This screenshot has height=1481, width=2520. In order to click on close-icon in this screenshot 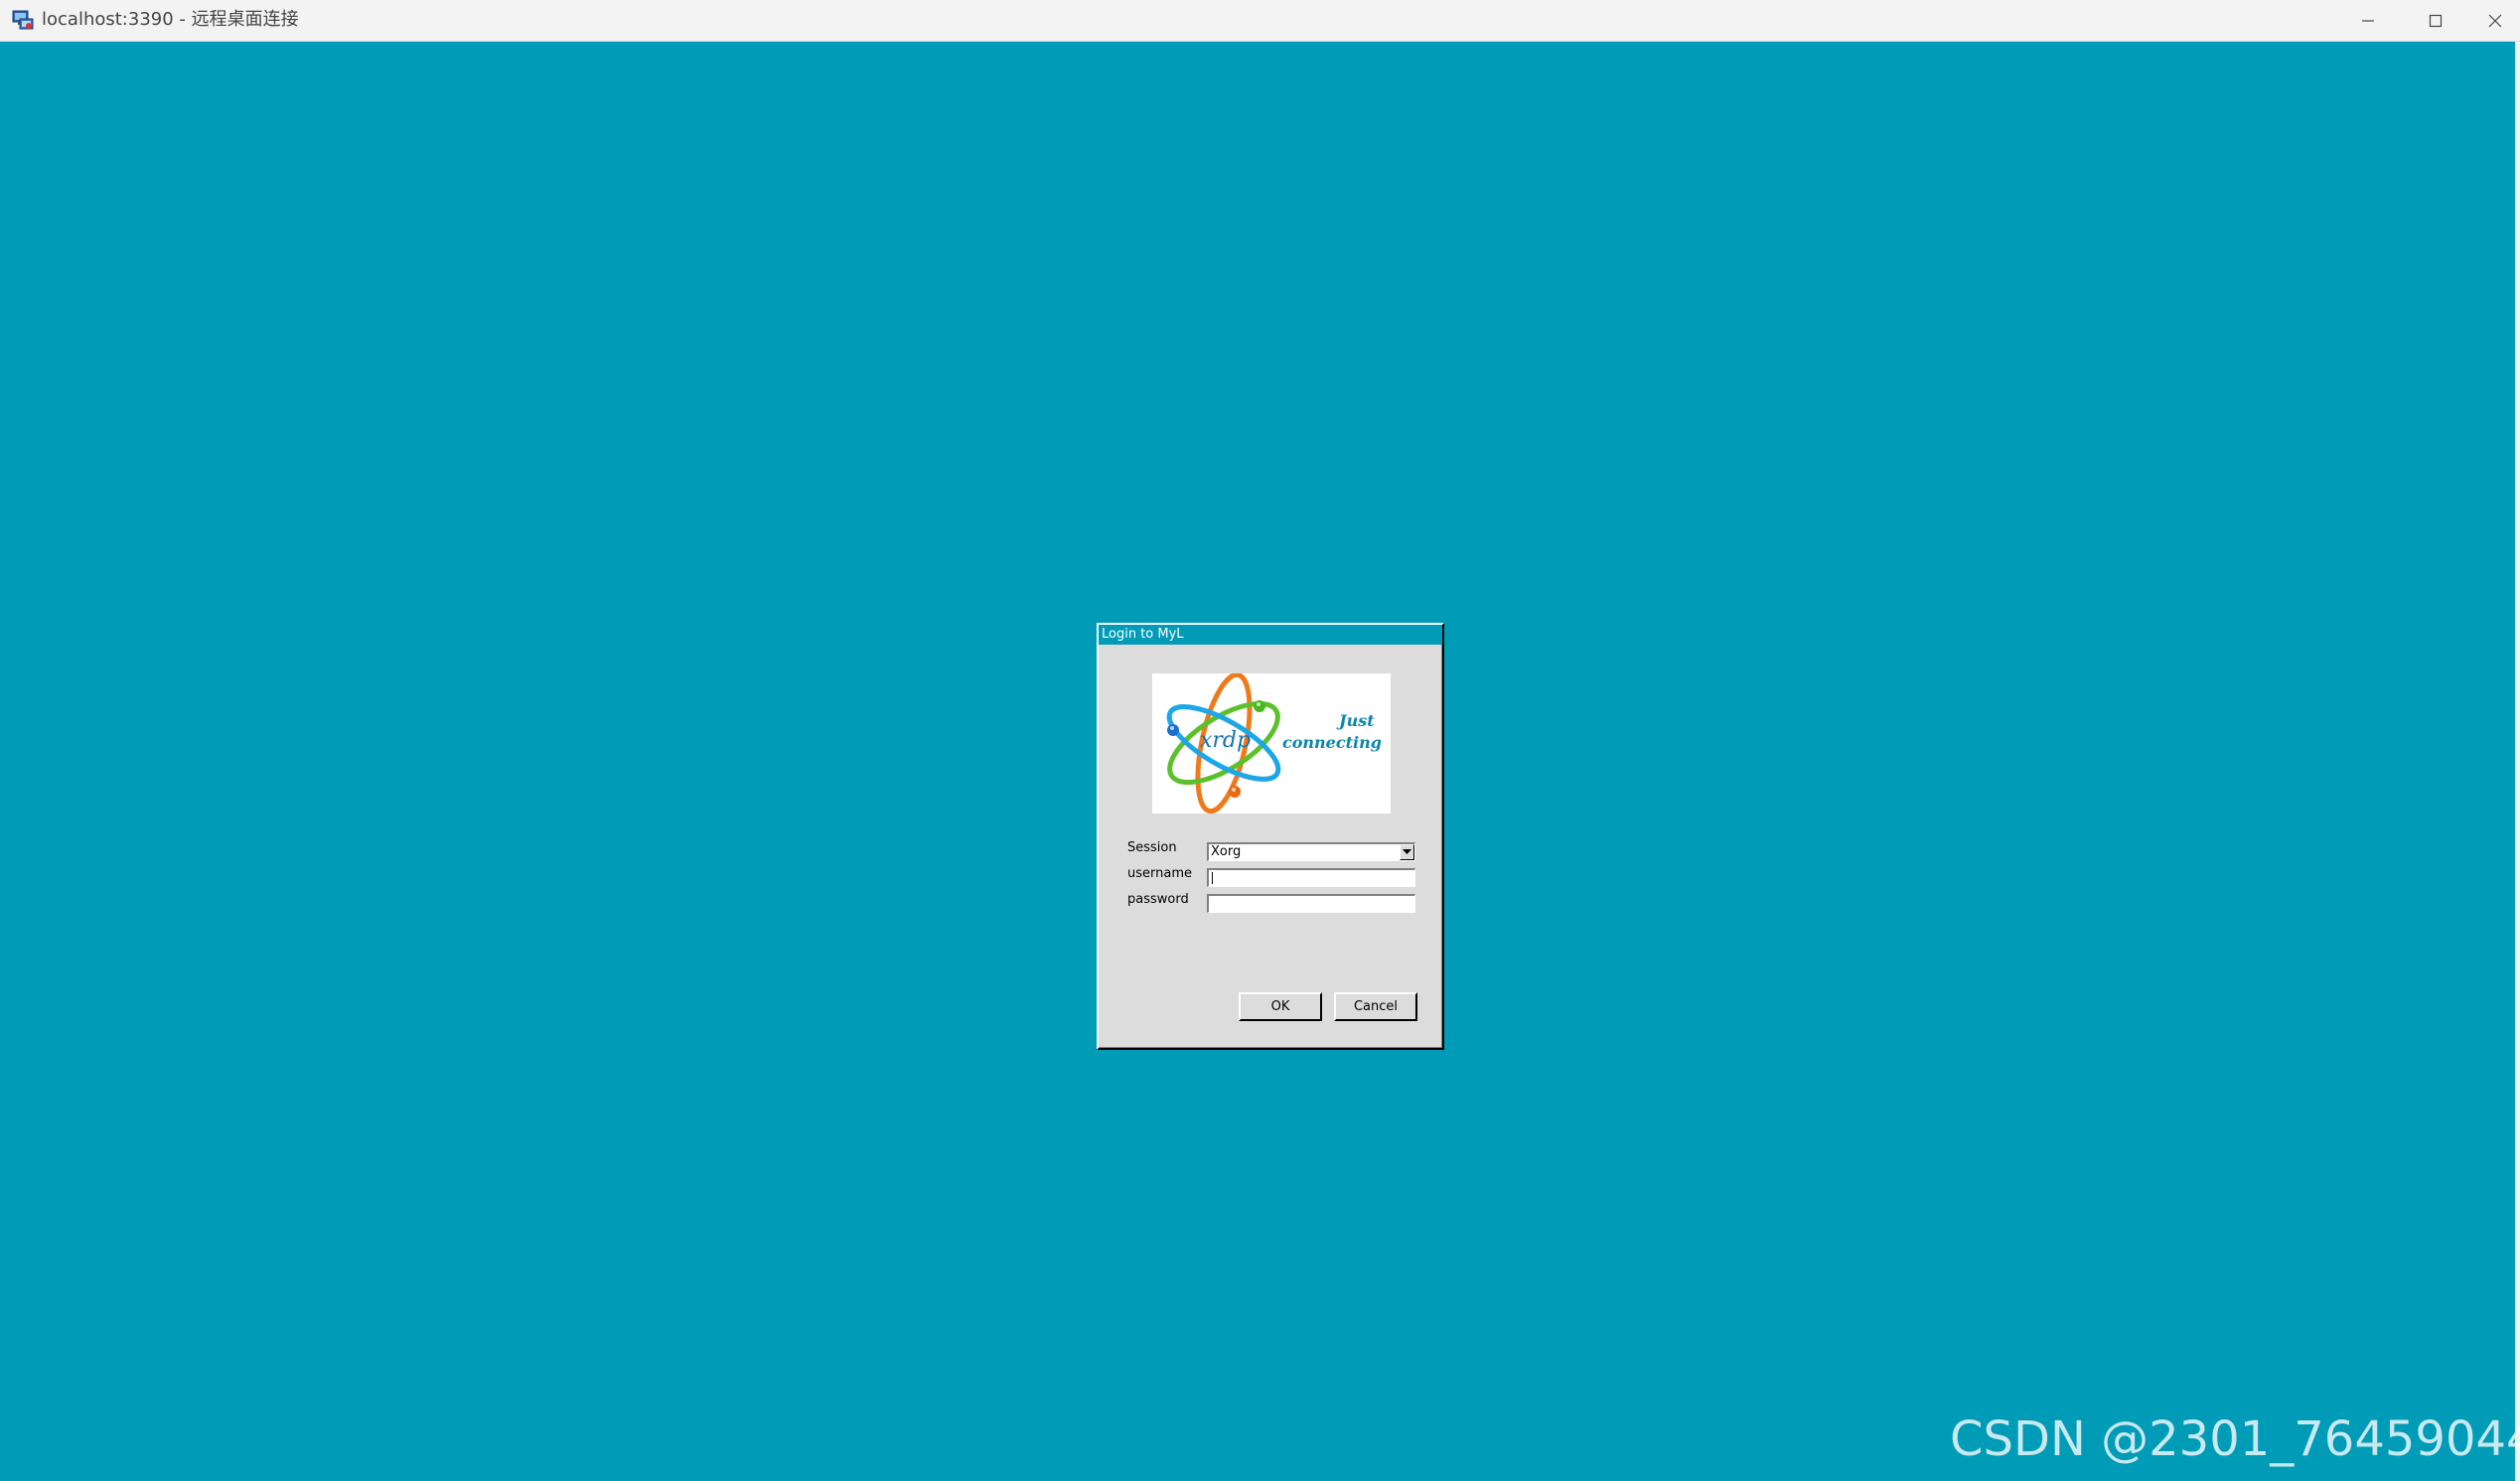, I will do `click(2494, 21)`.